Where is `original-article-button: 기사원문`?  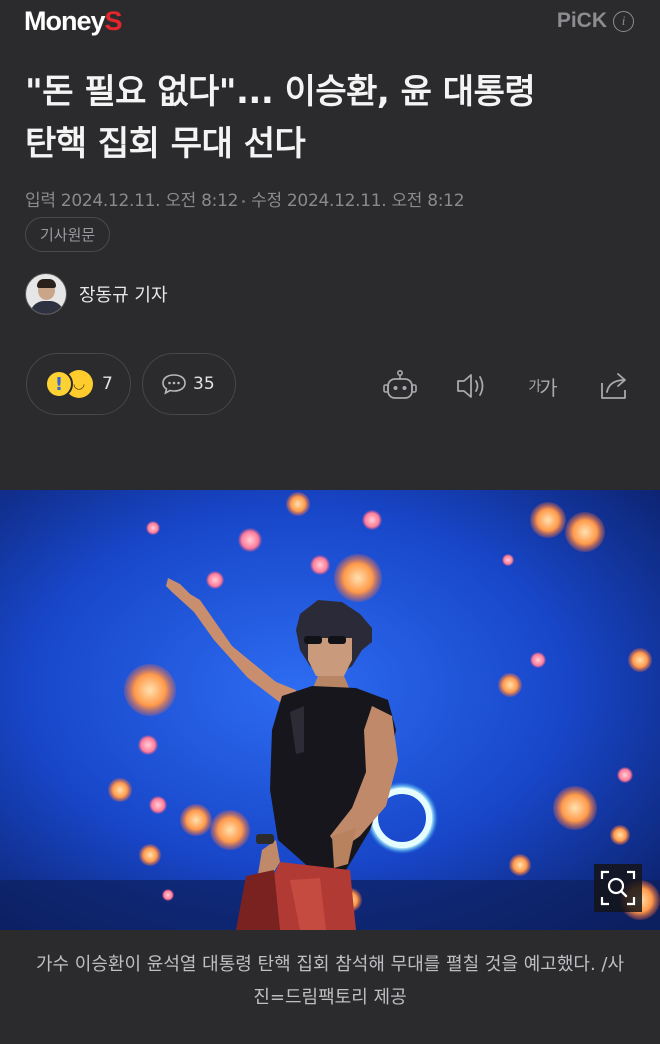 original-article-button: 기사원문 is located at coordinates (68, 234).